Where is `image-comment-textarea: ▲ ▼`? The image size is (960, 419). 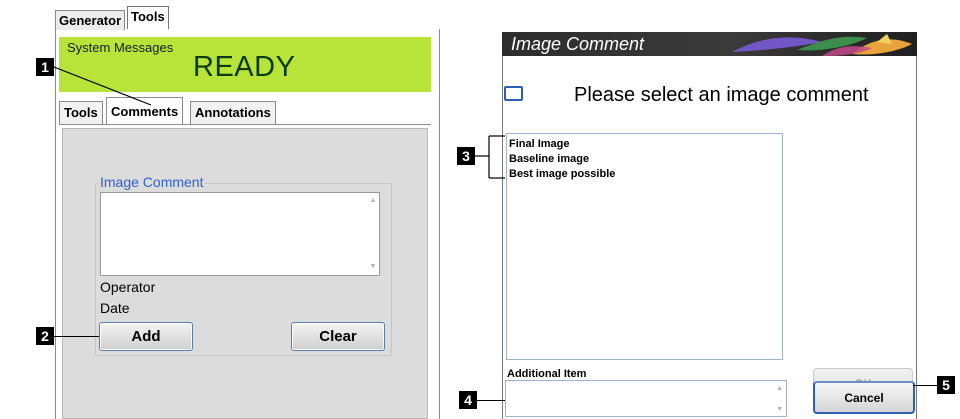 image-comment-textarea: ▲ ▼ is located at coordinates (240, 234).